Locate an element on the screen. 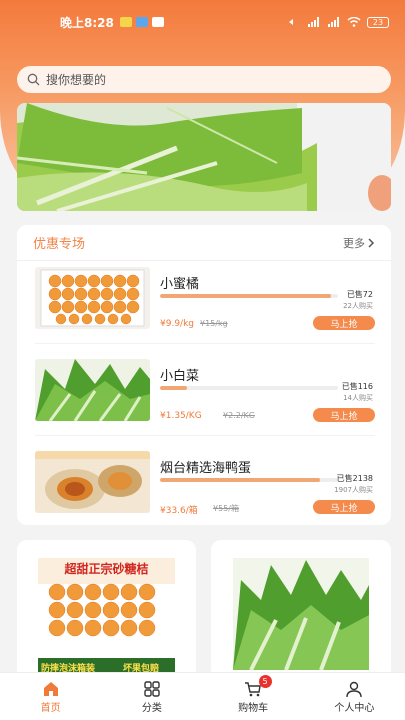 The width and height of the screenshot is (405, 720). banner-image is located at coordinates (204, 157).